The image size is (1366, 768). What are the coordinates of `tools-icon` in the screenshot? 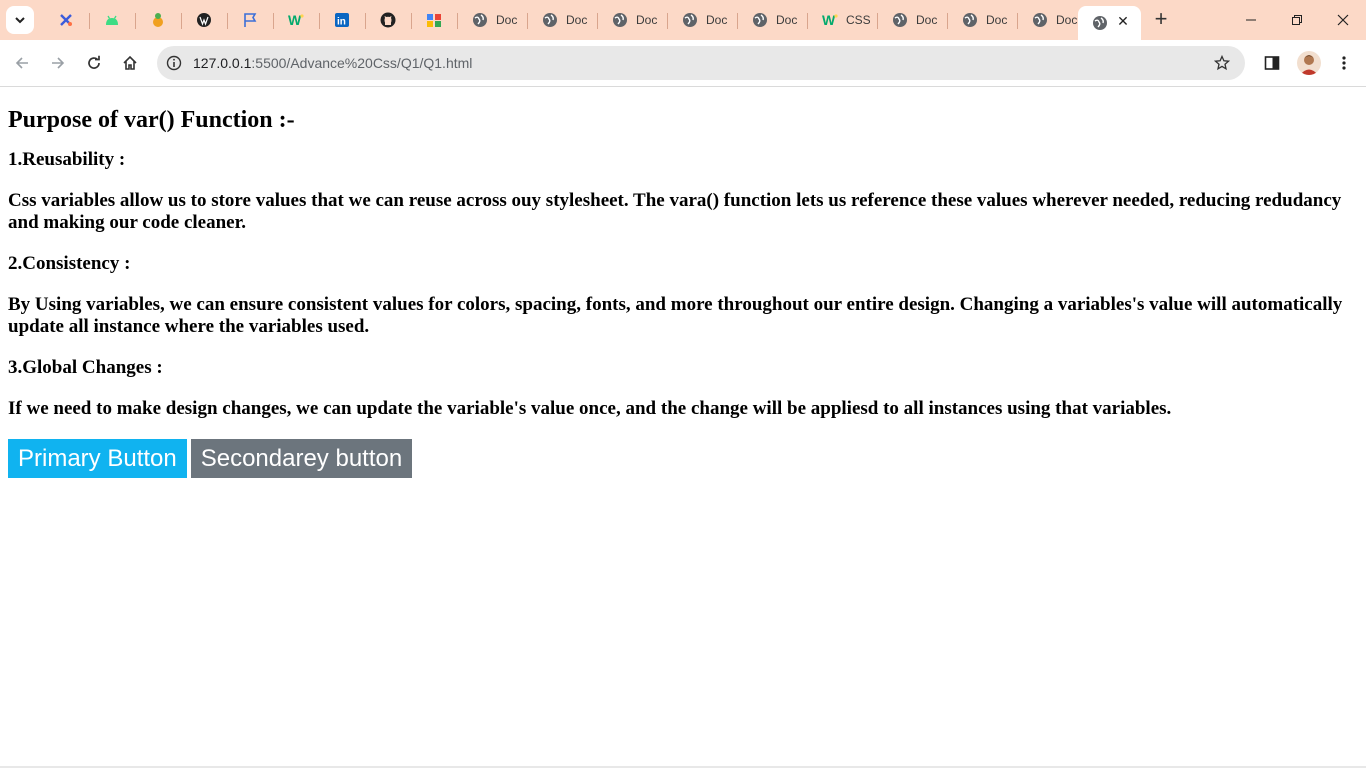 It's located at (66, 20).